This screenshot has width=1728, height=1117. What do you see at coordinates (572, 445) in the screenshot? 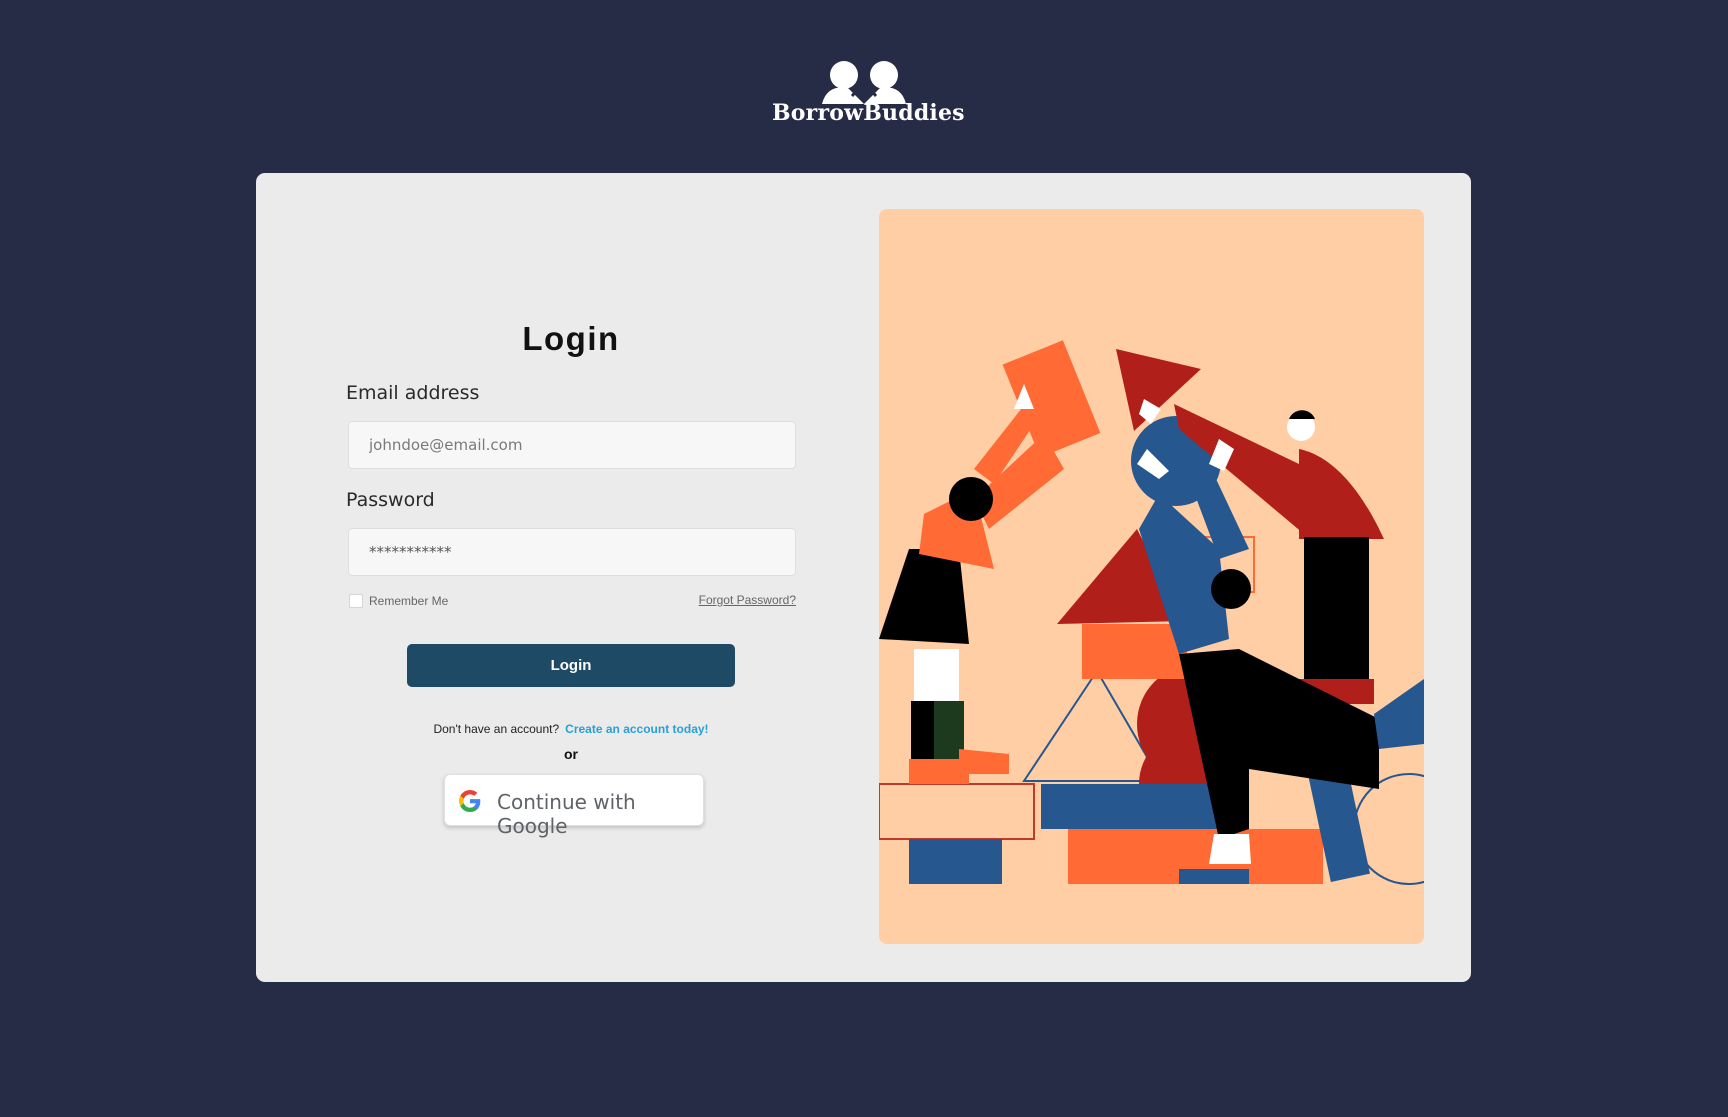
I see `email-field` at bounding box center [572, 445].